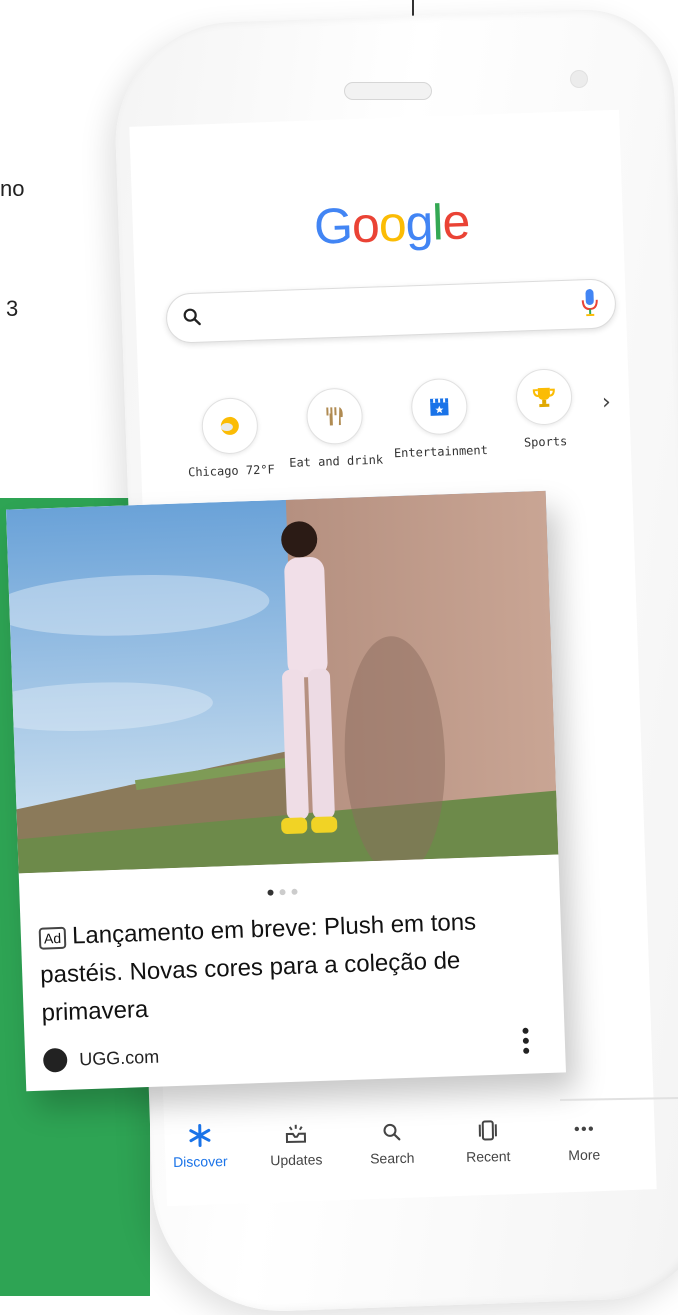  Describe the element at coordinates (231, 470) in the screenshot. I see `tile-label: Chicago 72°F` at that location.